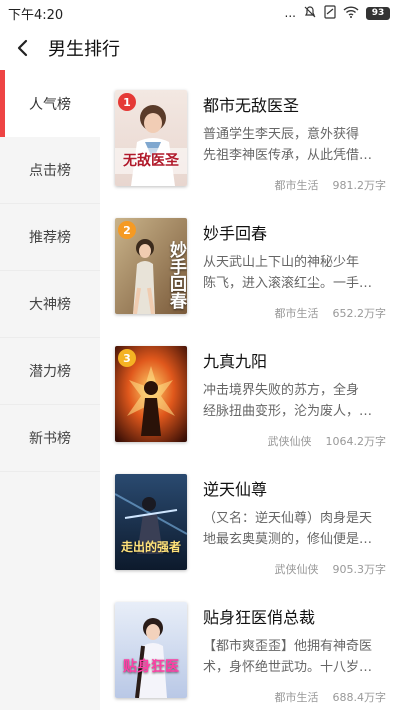  Describe the element at coordinates (235, 488) in the screenshot. I see `book-title: 逆天仙尊` at that location.